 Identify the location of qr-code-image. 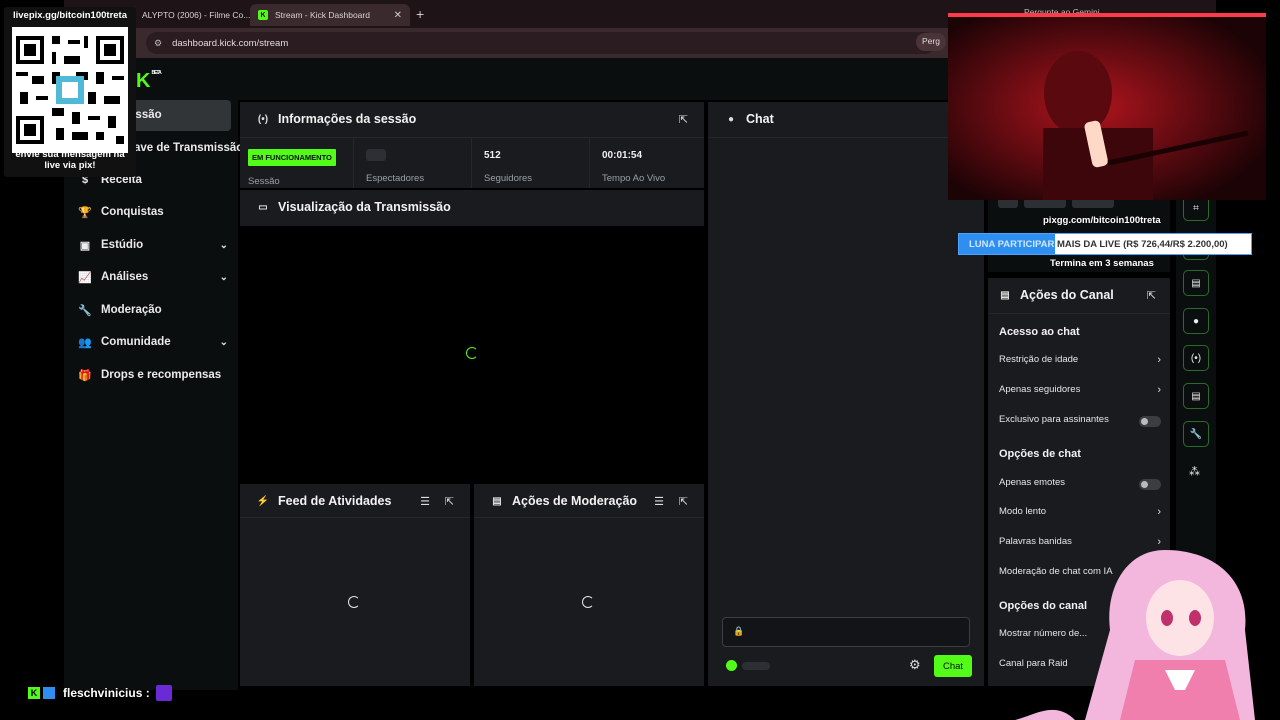
(70, 90).